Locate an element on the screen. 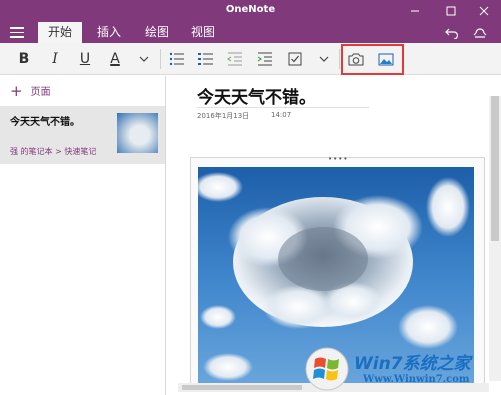 This screenshot has width=501, height=395. title-bar: OneNote is located at coordinates (250, 11).